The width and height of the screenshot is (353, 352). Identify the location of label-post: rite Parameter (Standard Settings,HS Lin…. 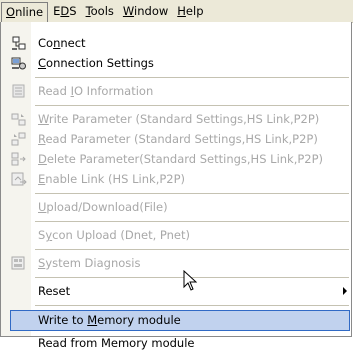
(184, 119).